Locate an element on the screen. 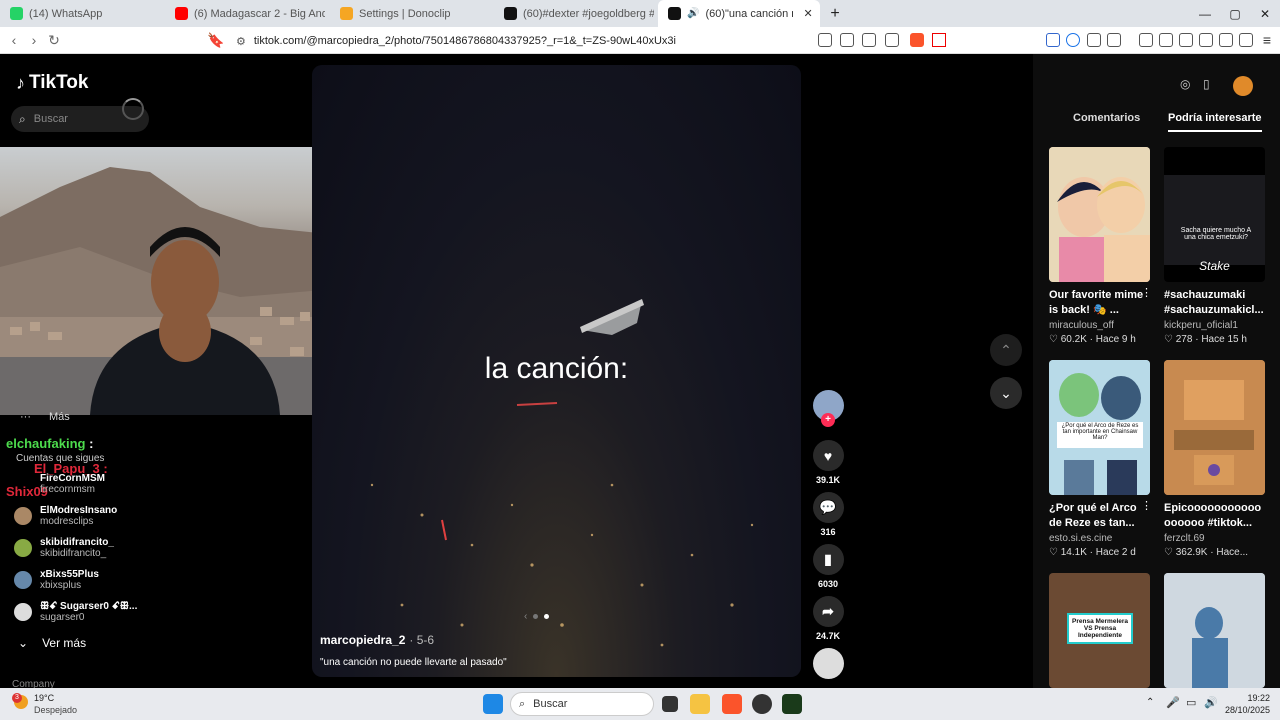 The width and height of the screenshot is (1280, 720). account-item: skibidifrancito_ skibidifrancito_ is located at coordinates (64, 548).